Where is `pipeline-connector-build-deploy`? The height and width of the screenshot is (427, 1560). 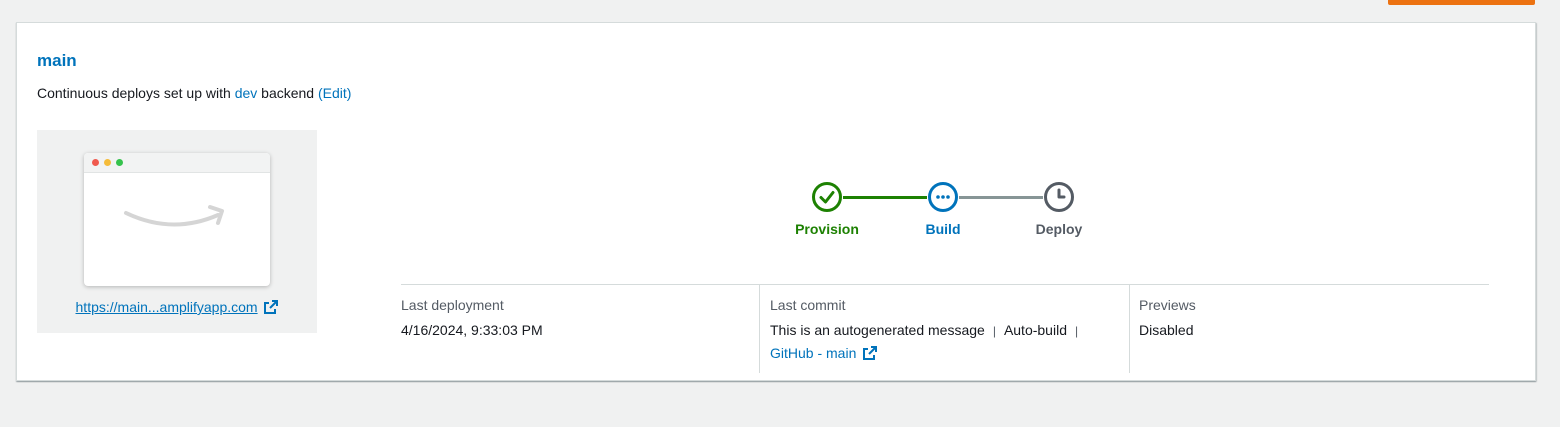
pipeline-connector-build-deploy is located at coordinates (1001, 197).